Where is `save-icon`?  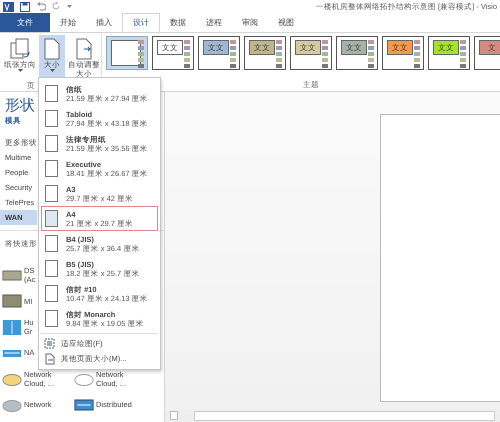 save-icon is located at coordinates (25, 7).